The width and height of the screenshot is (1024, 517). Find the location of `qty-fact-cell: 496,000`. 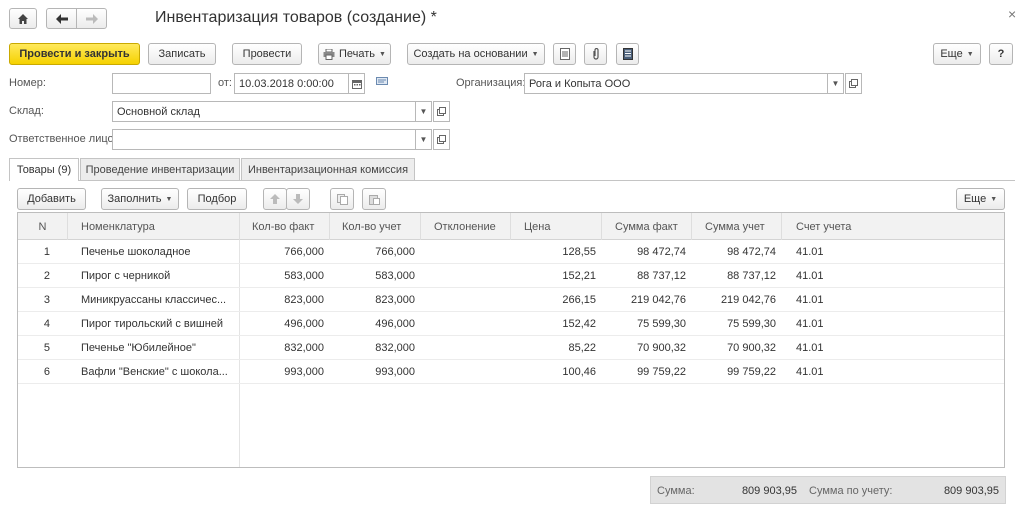

qty-fact-cell: 496,000 is located at coordinates (285, 324).